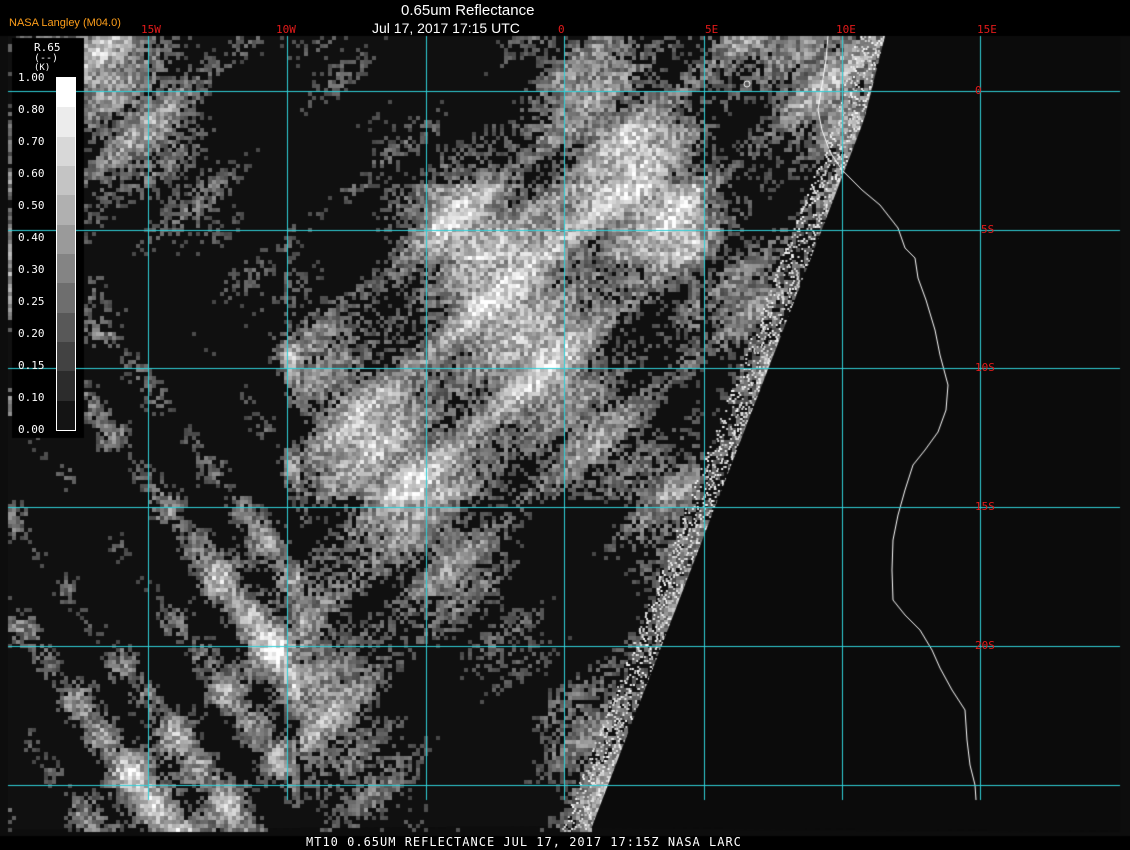 The height and width of the screenshot is (850, 1130). Describe the element at coordinates (846, 29) in the screenshot. I see `lon-label-10e: 10E` at that location.